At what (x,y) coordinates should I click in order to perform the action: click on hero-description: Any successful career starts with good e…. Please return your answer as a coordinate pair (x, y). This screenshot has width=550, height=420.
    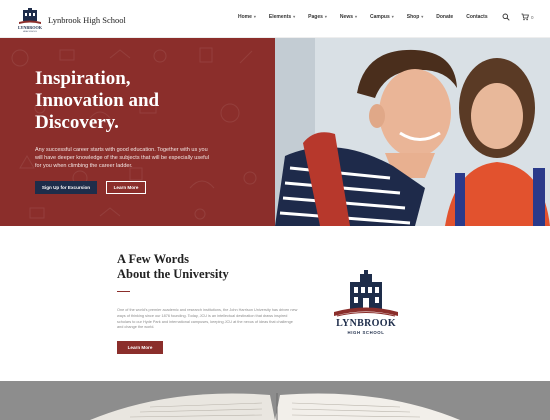
    Looking at the image, I should click on (122, 158).